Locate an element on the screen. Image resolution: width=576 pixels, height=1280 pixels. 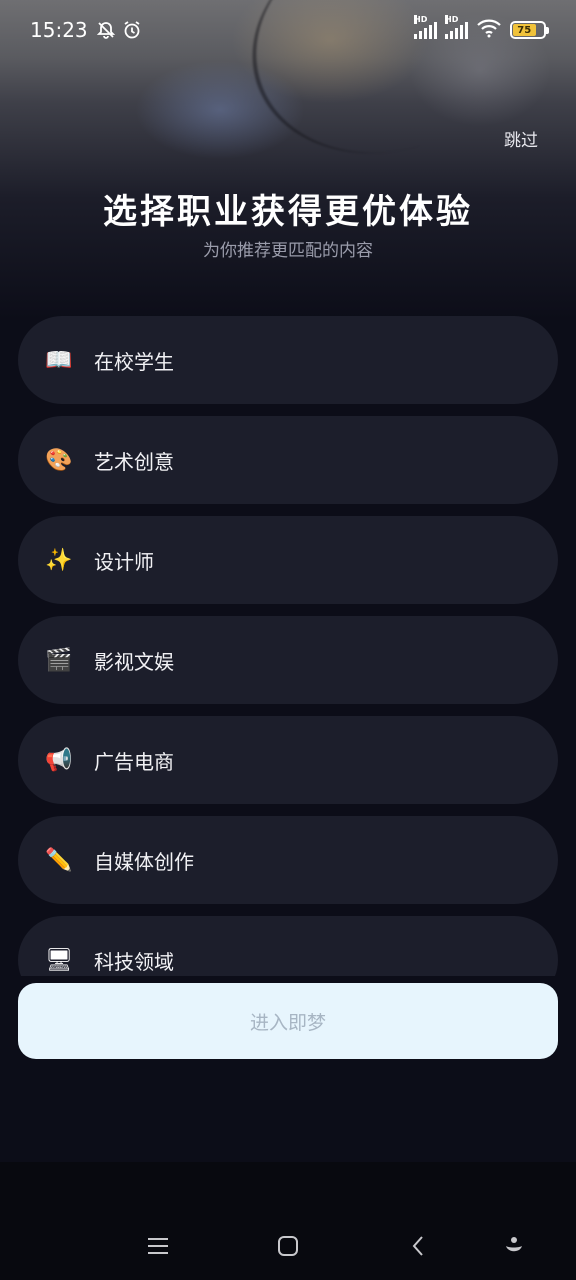
option-label: 科技领域 is located at coordinates (134, 961).